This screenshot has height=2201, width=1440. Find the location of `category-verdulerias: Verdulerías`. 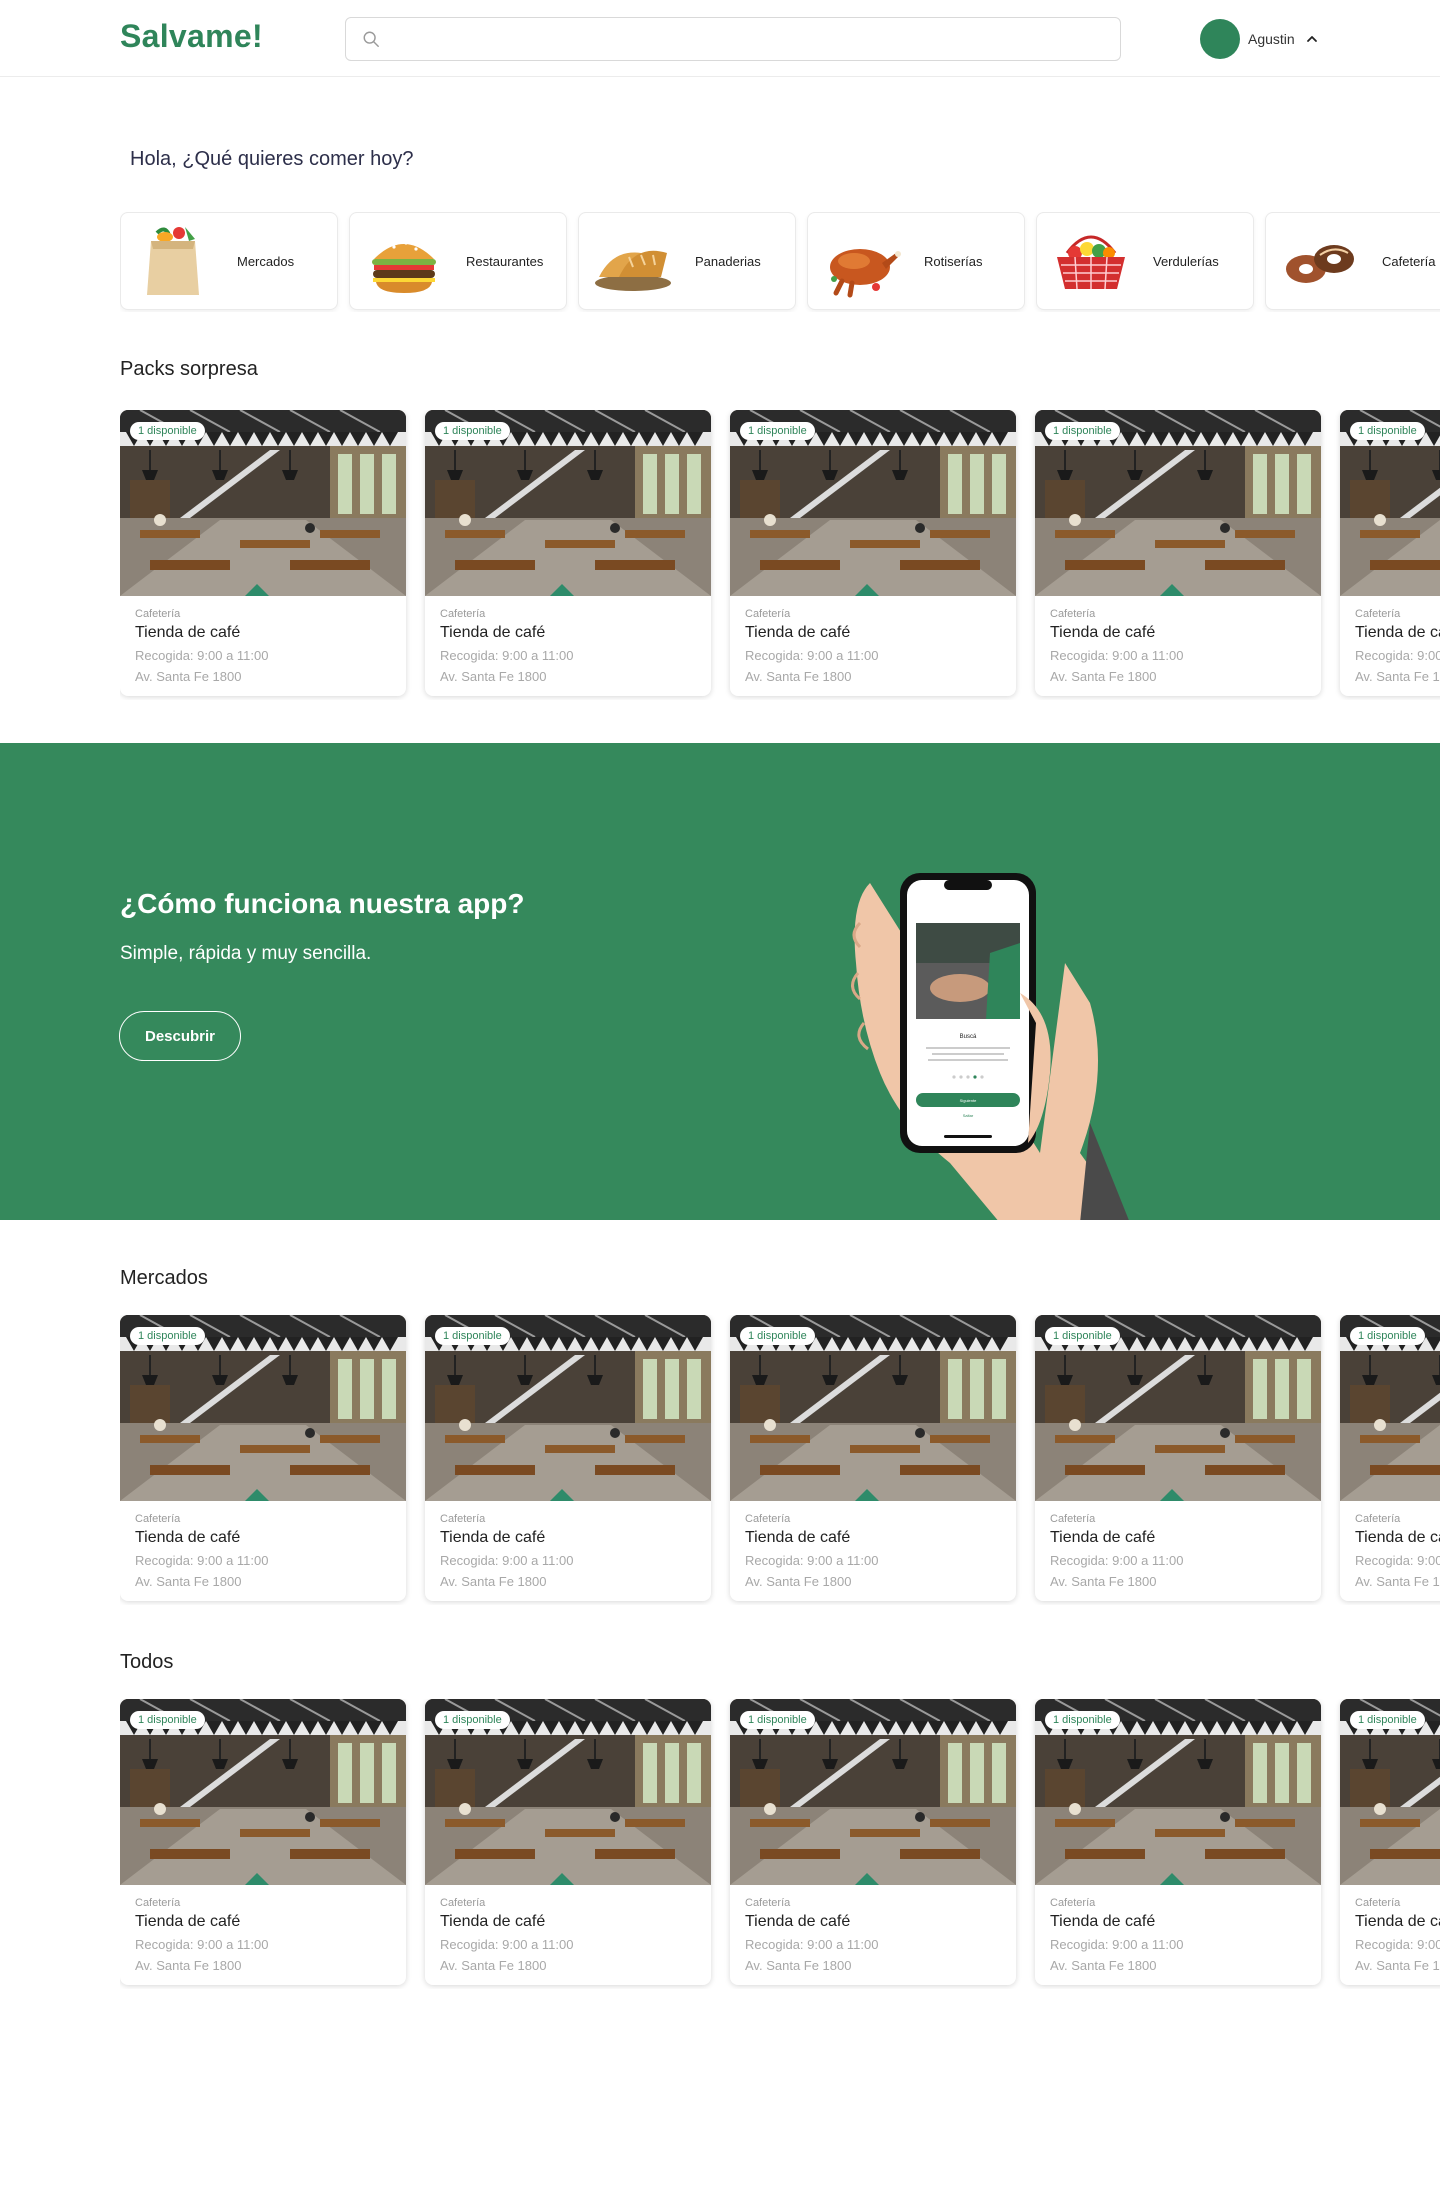

category-verdulerias: Verdulerías is located at coordinates (1145, 261).